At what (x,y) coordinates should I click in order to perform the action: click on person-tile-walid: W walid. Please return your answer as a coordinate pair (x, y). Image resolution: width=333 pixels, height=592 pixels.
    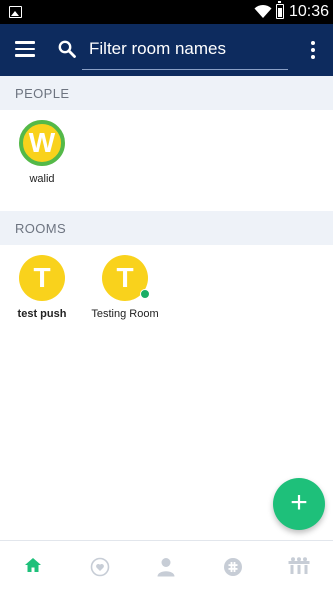
    Looking at the image, I should click on (42, 152).